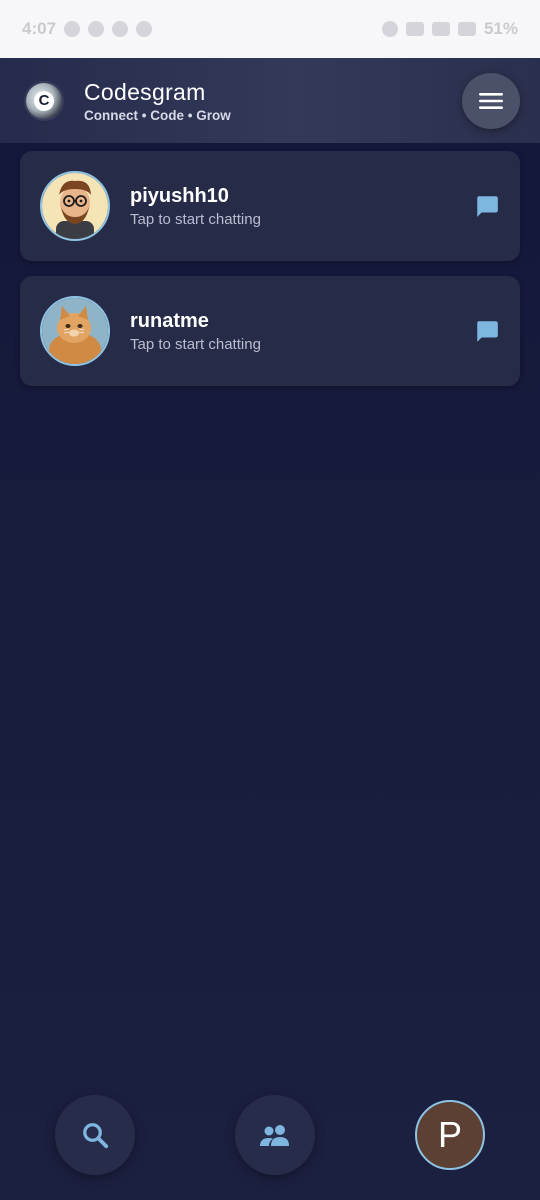 The height and width of the screenshot is (1200, 540). Describe the element at coordinates (466, 29) in the screenshot. I see `signal-icon` at that location.